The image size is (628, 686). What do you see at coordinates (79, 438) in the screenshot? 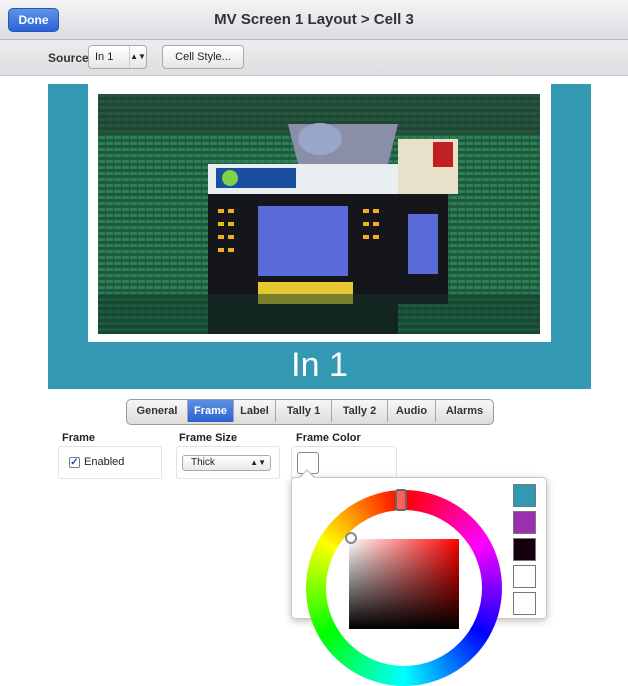
I see `frame-section-label: Frame` at bounding box center [79, 438].